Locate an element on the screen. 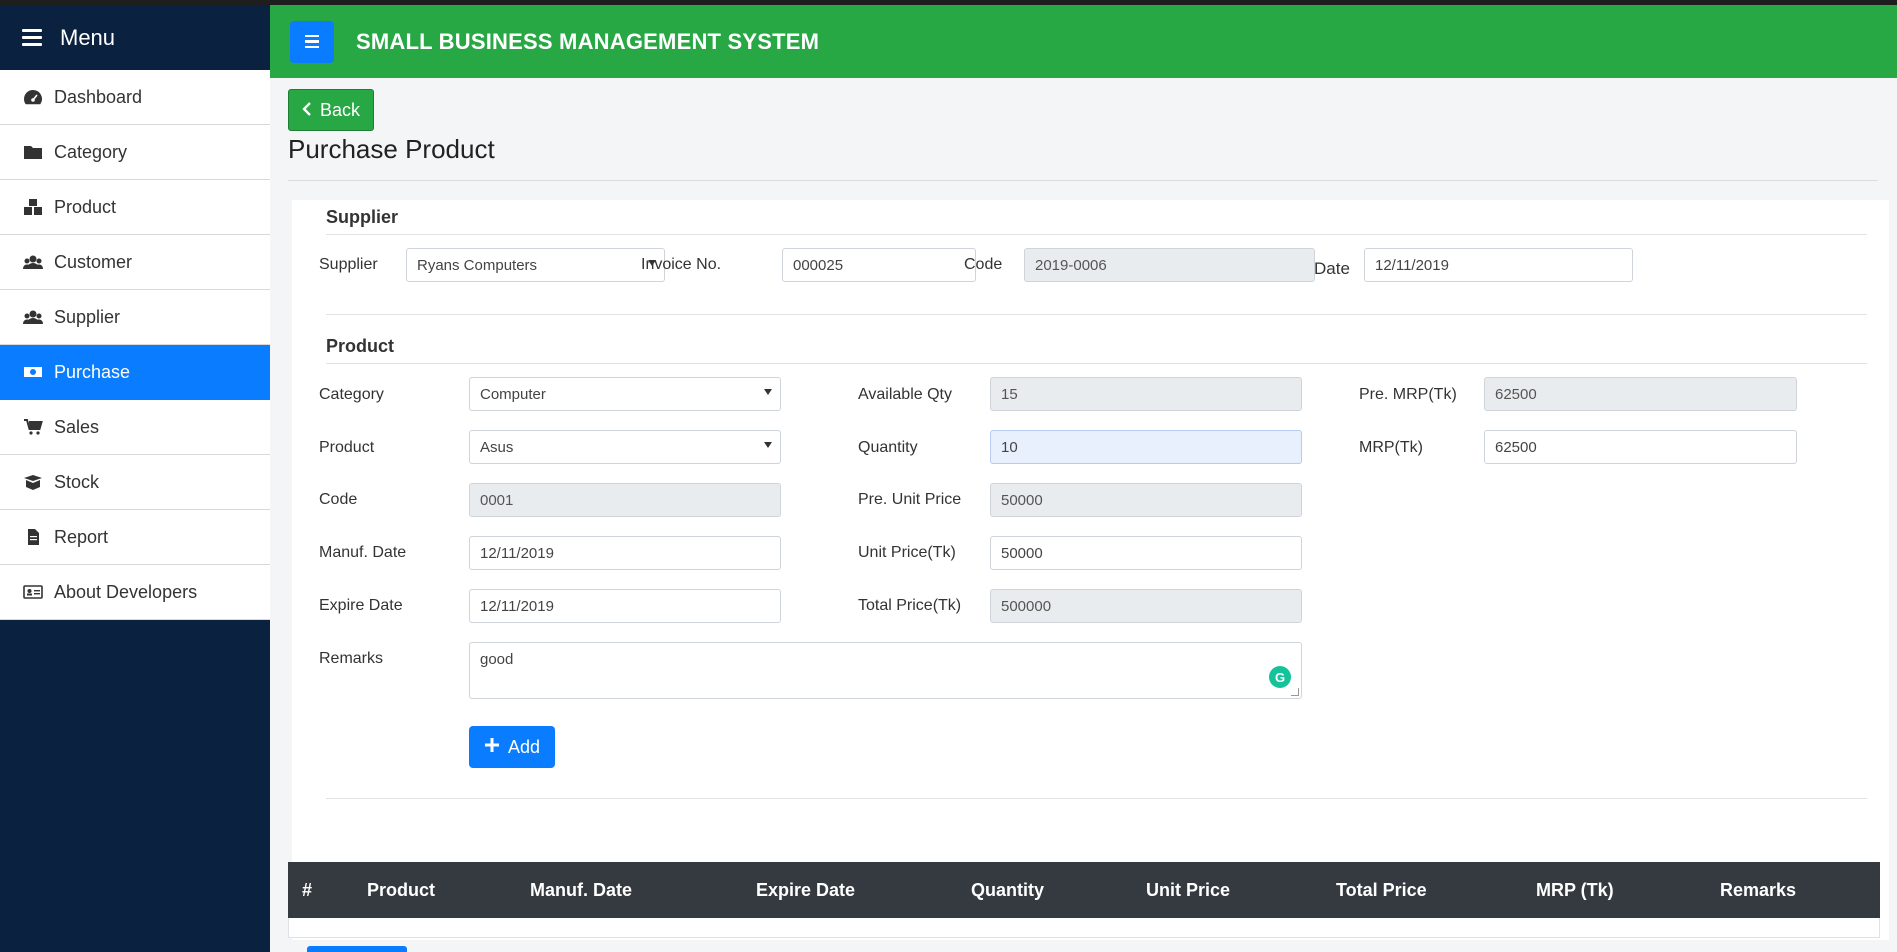 The height and width of the screenshot is (952, 1897). boxes-icon is located at coordinates (33, 207).